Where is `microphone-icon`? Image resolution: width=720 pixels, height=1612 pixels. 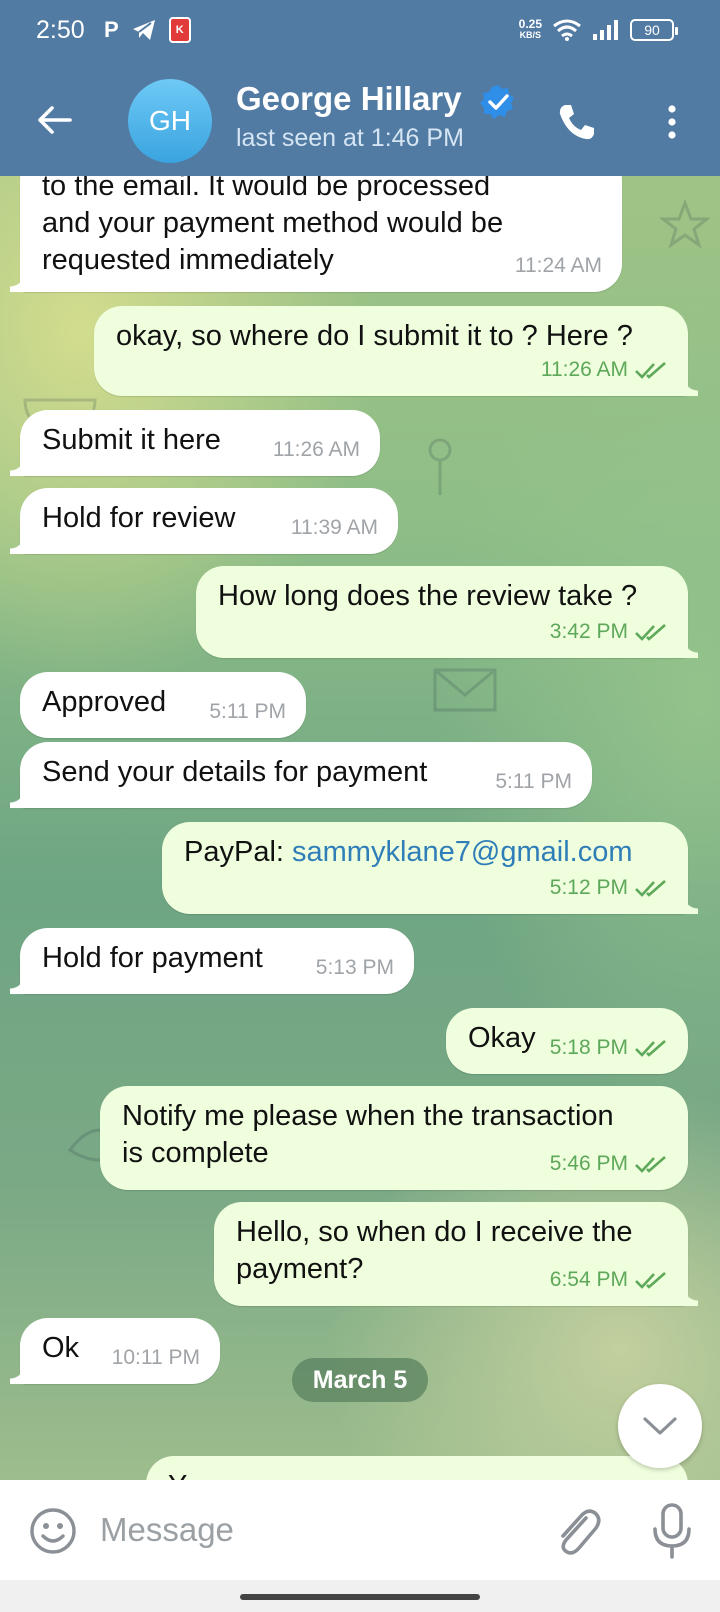 microphone-icon is located at coordinates (672, 1531).